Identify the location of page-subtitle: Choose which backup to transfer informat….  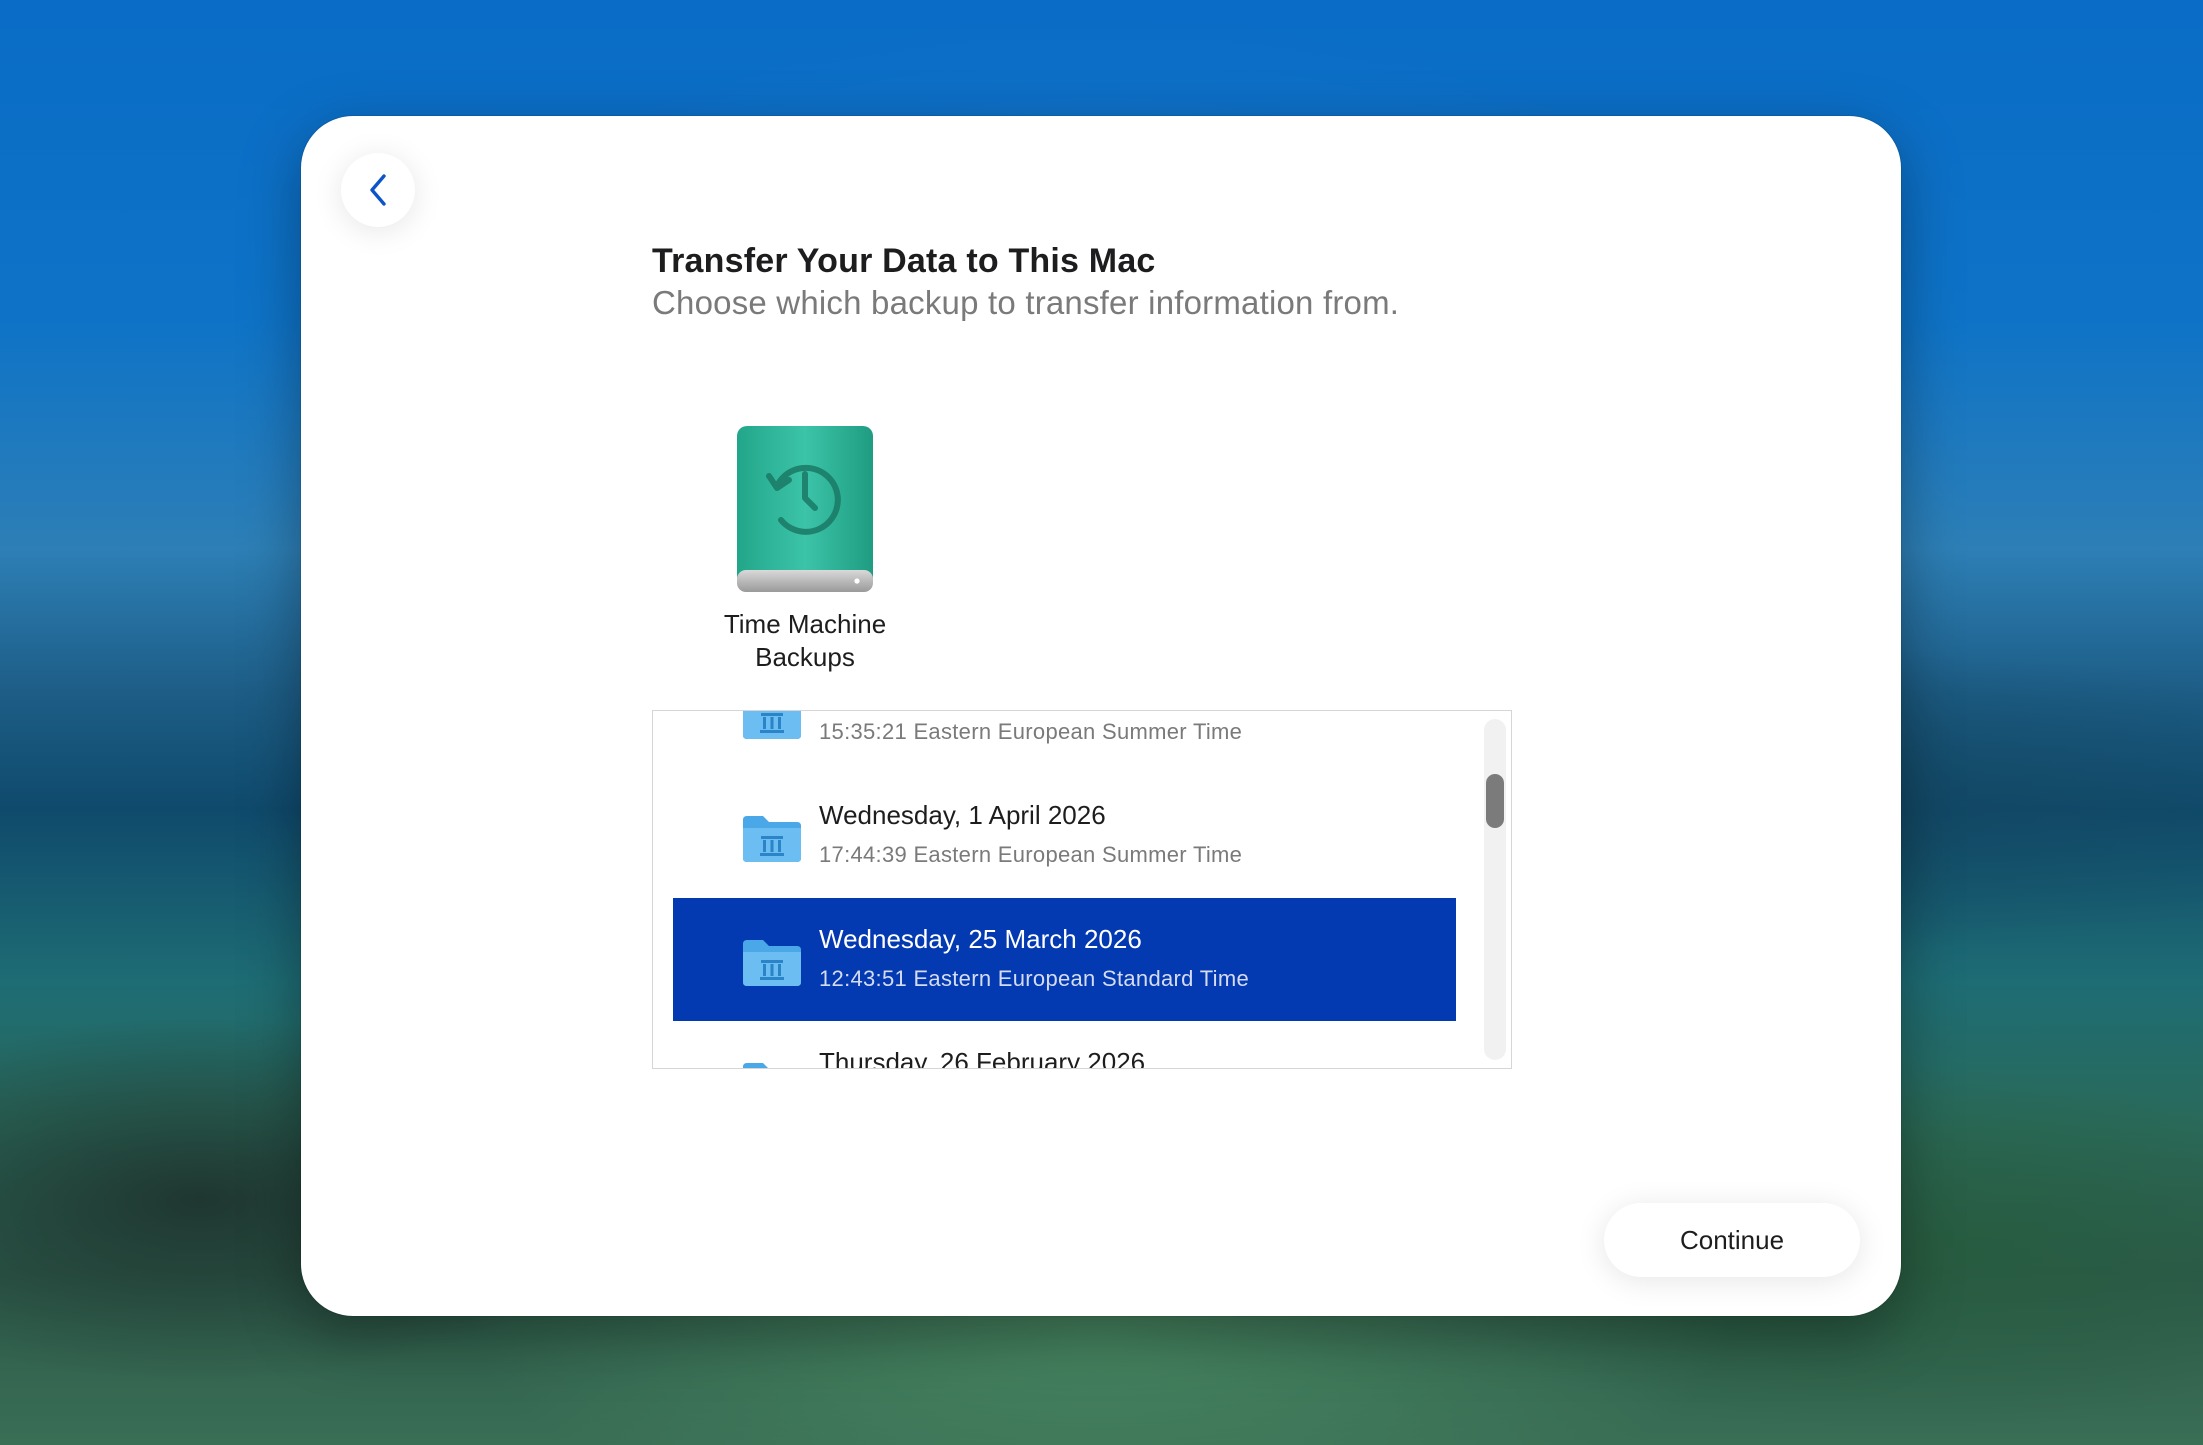
(1026, 302).